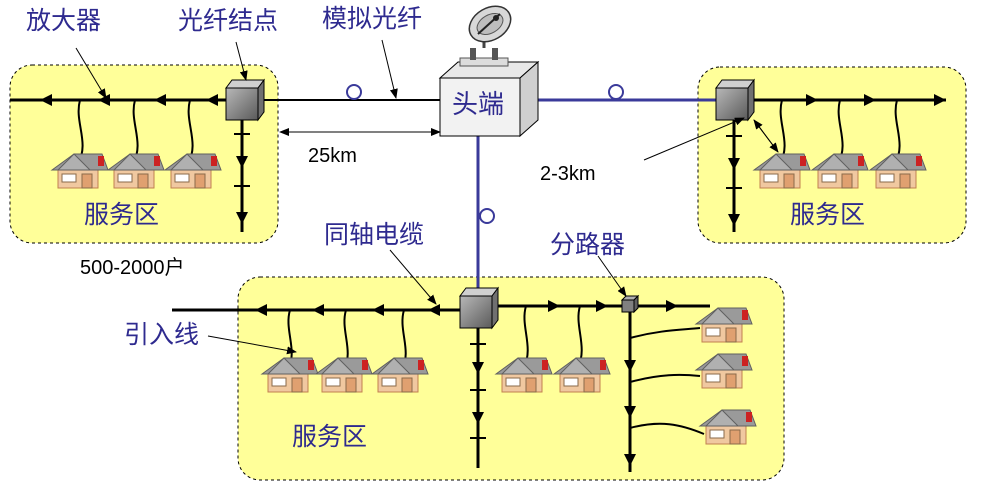 Image resolution: width=990 pixels, height=494 pixels. Describe the element at coordinates (568, 174) in the screenshot. I see `distance-2-3km-label: 2-3km` at that location.